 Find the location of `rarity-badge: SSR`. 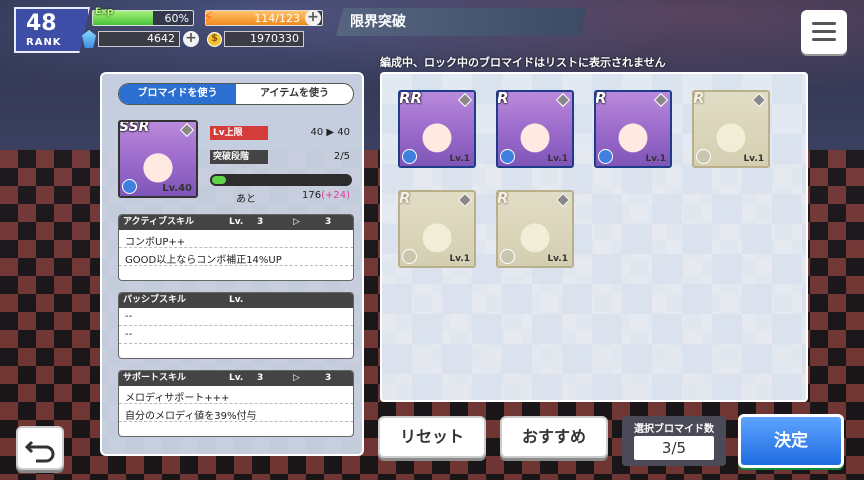

rarity-badge: SSR is located at coordinates (134, 127).